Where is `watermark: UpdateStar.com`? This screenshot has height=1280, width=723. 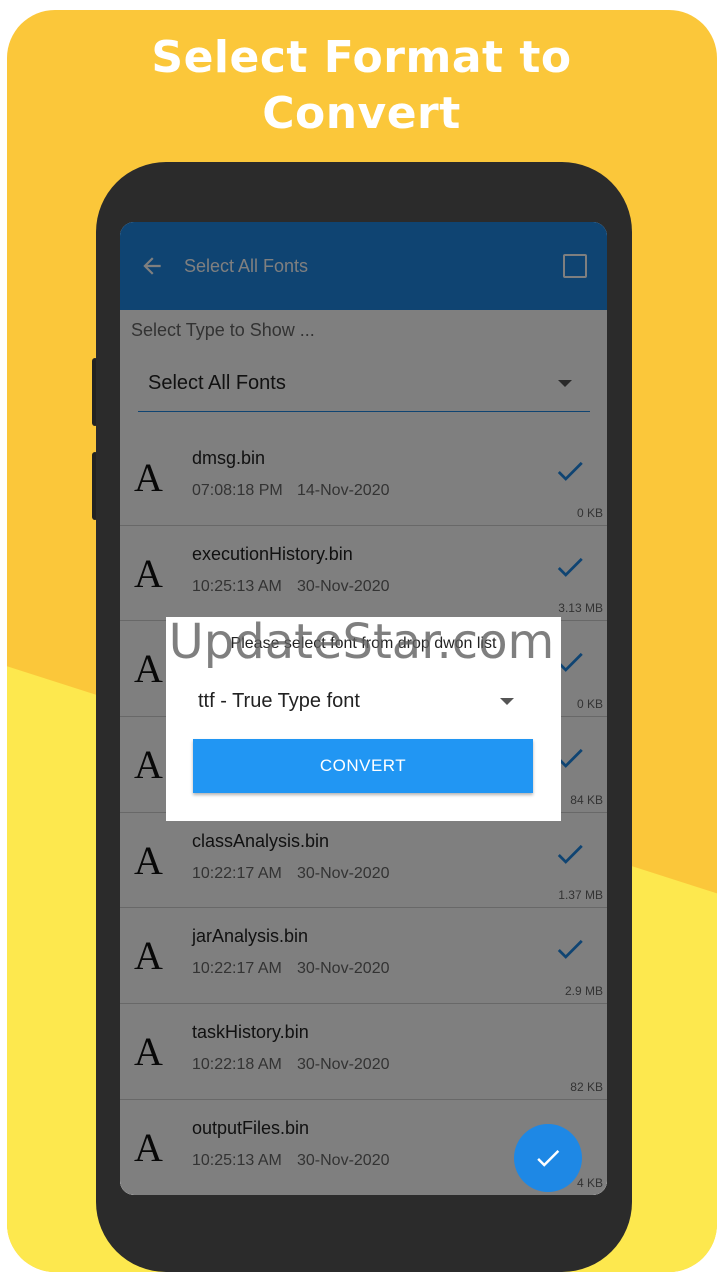 watermark: UpdateStar.com is located at coordinates (361, 642).